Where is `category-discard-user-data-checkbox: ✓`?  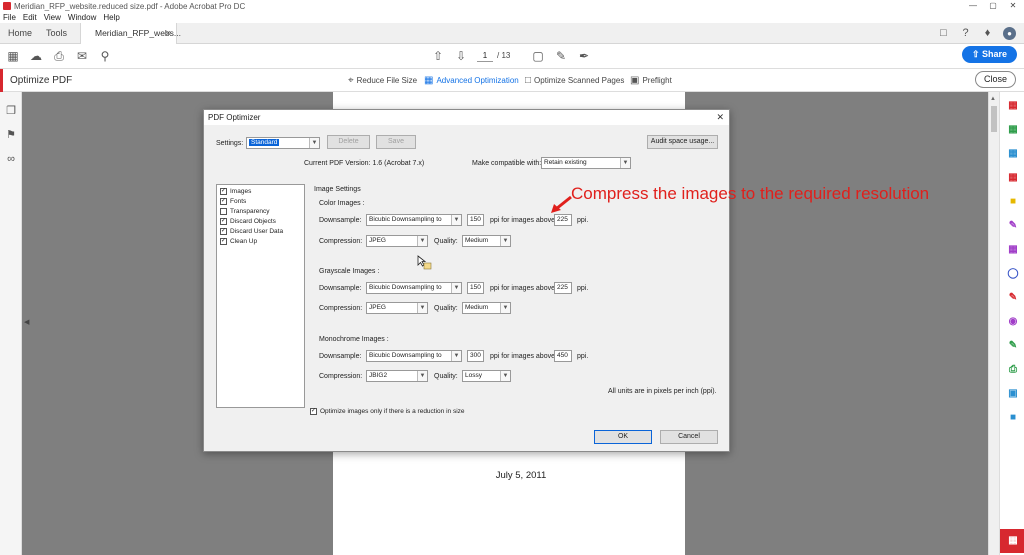 category-discard-user-data-checkbox: ✓ is located at coordinates (223, 231).